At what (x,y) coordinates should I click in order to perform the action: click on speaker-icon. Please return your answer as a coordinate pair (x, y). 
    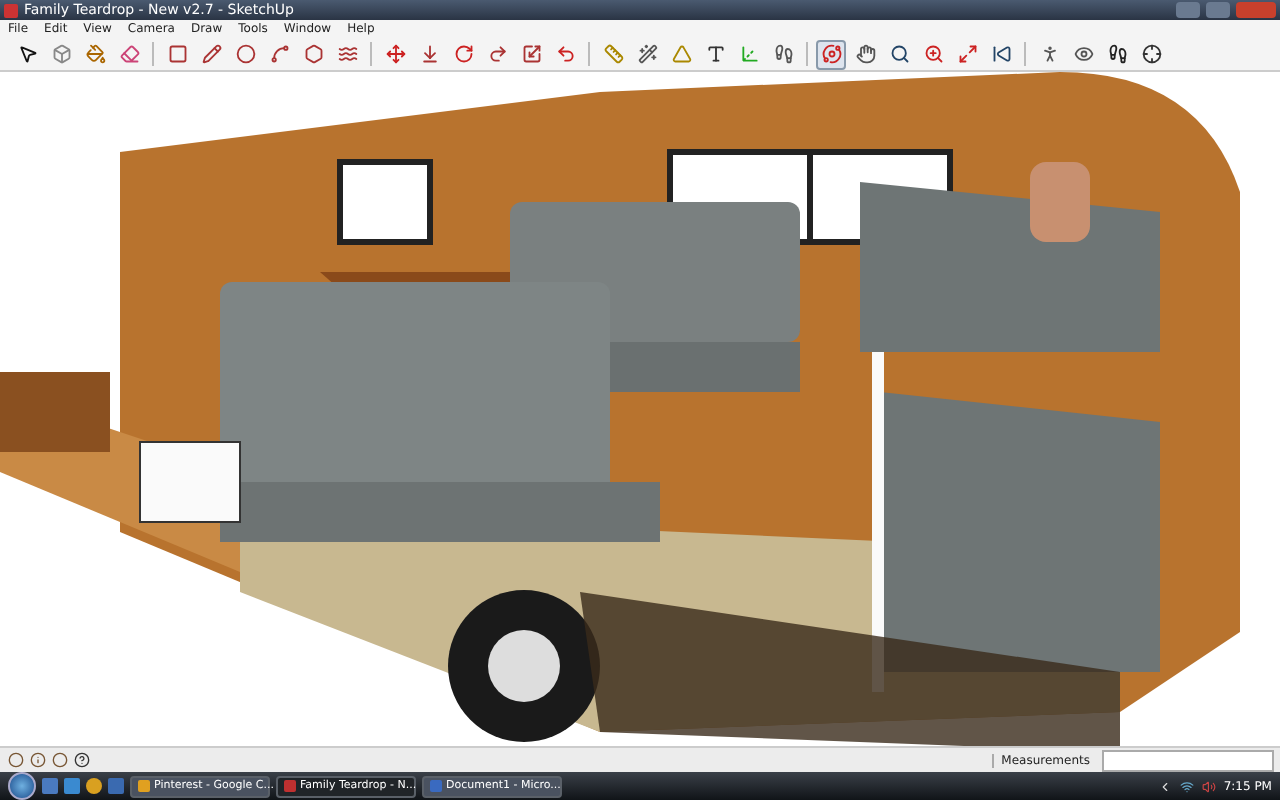
    Looking at the image, I should click on (1209, 786).